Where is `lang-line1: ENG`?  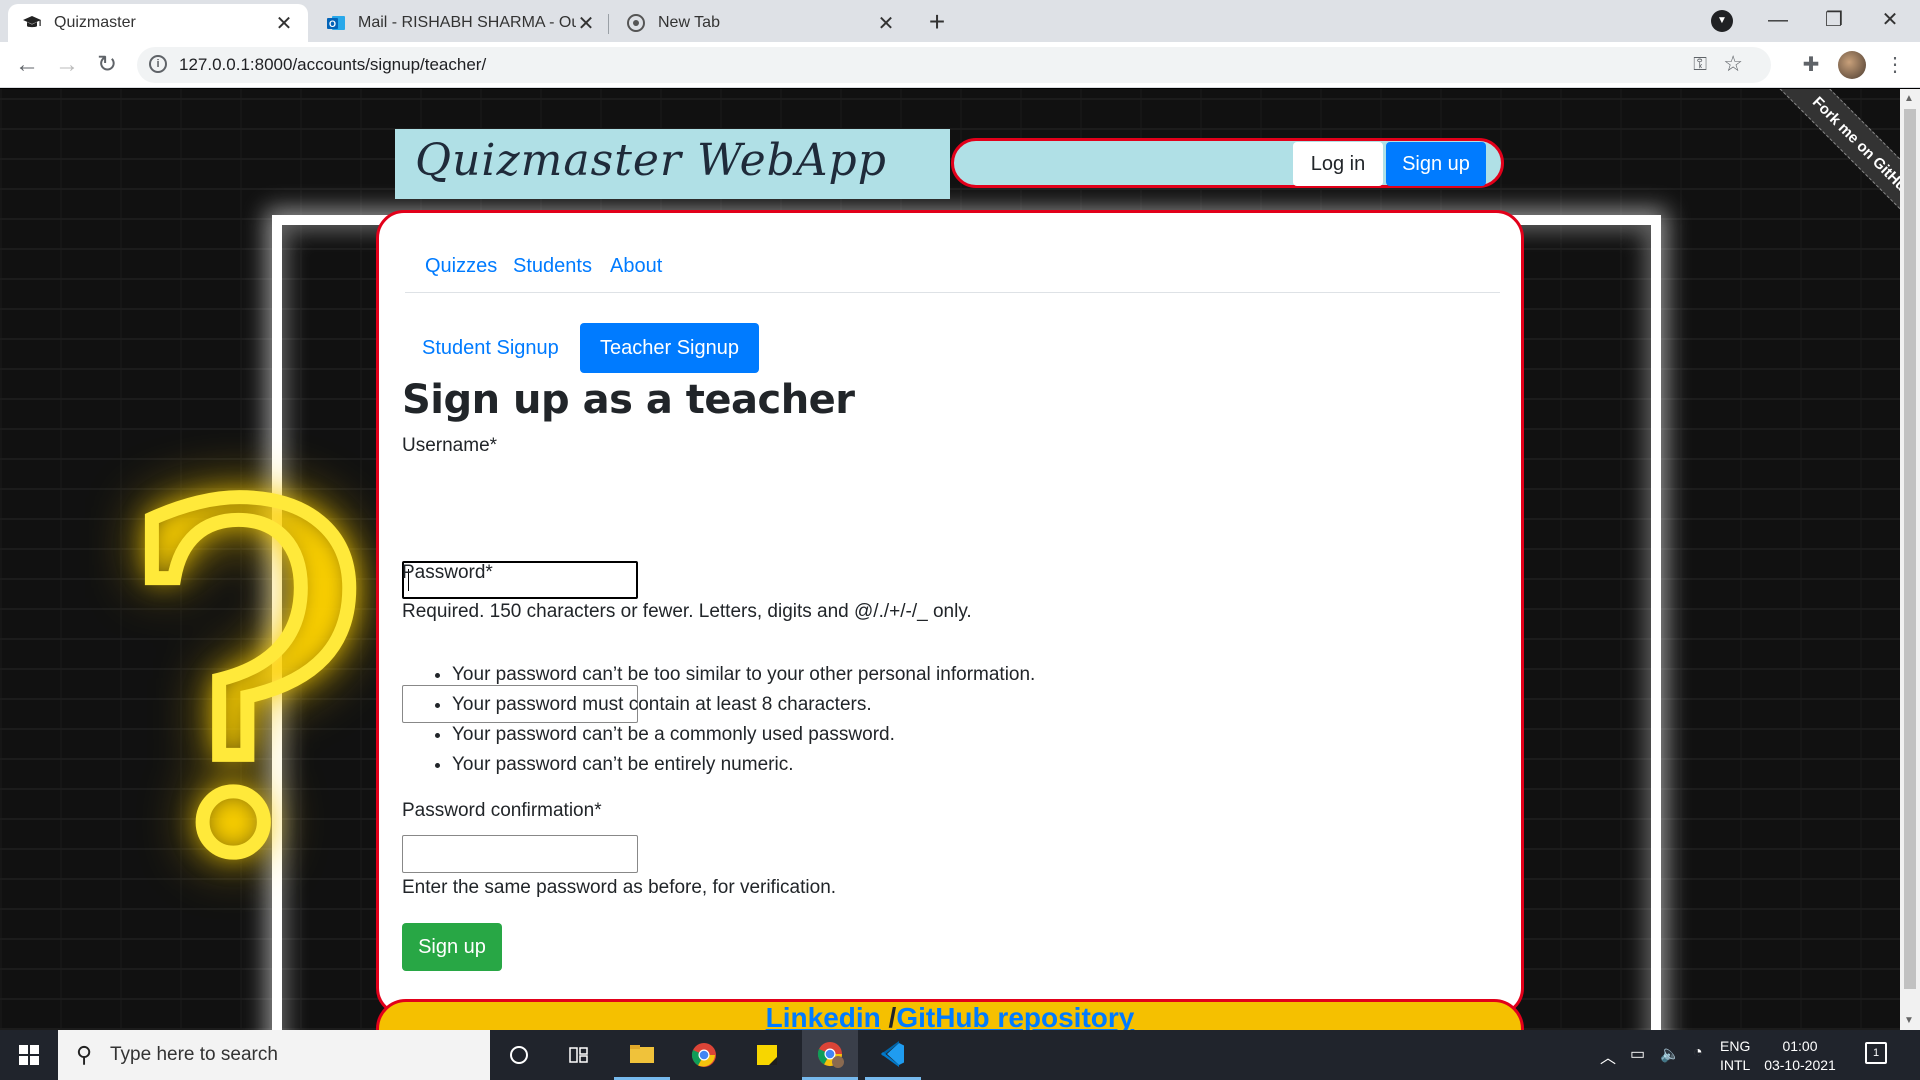 lang-line1: ENG is located at coordinates (1735, 1046).